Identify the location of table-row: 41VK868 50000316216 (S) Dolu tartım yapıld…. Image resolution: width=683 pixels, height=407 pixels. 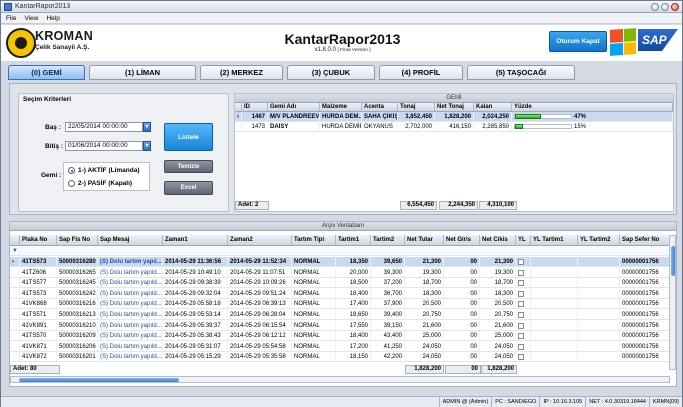
(340, 304).